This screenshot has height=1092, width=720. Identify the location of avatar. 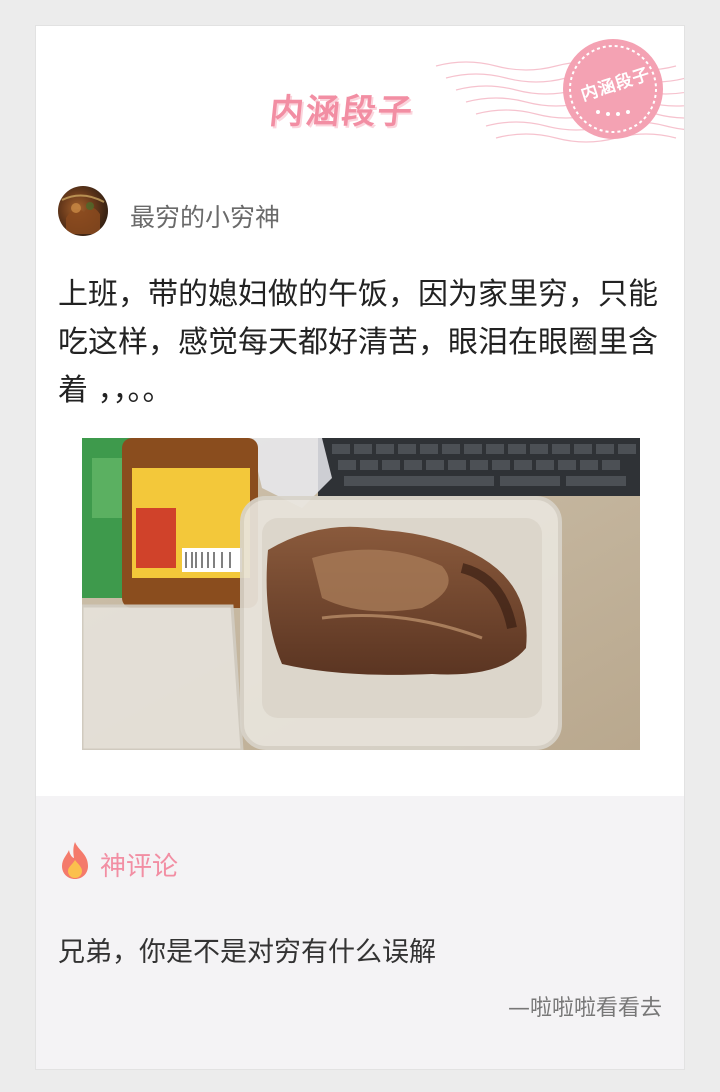
(83, 211).